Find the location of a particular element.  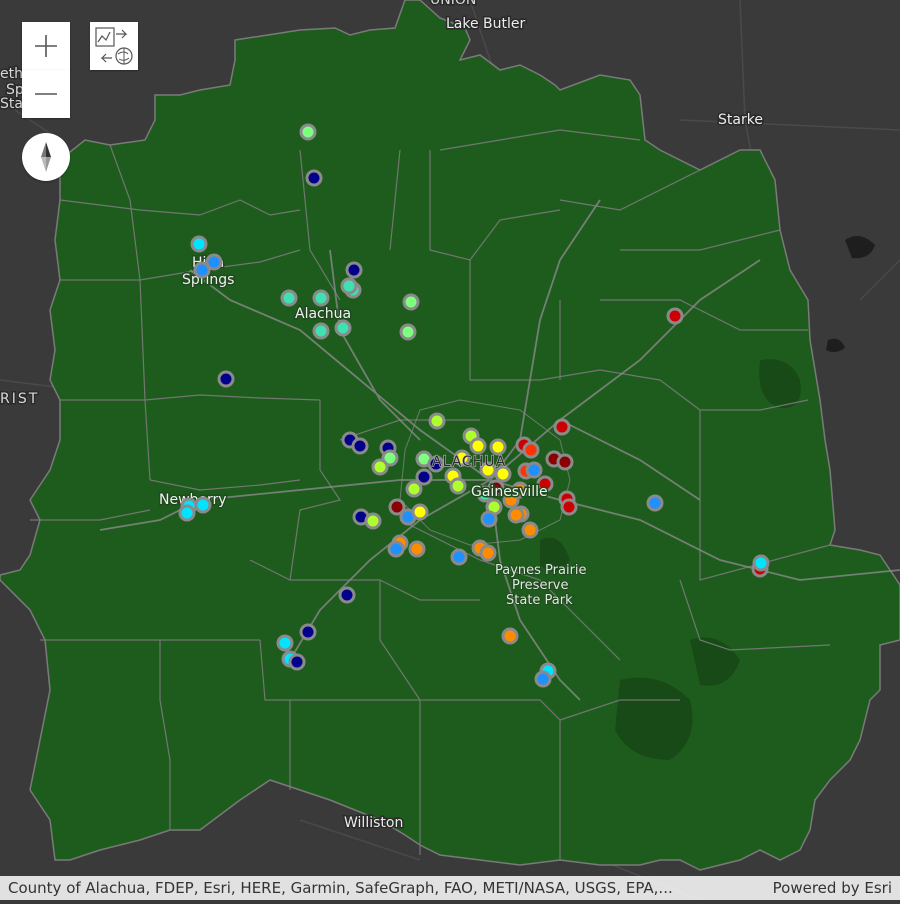

label-state-park: State Park is located at coordinates (539, 600).